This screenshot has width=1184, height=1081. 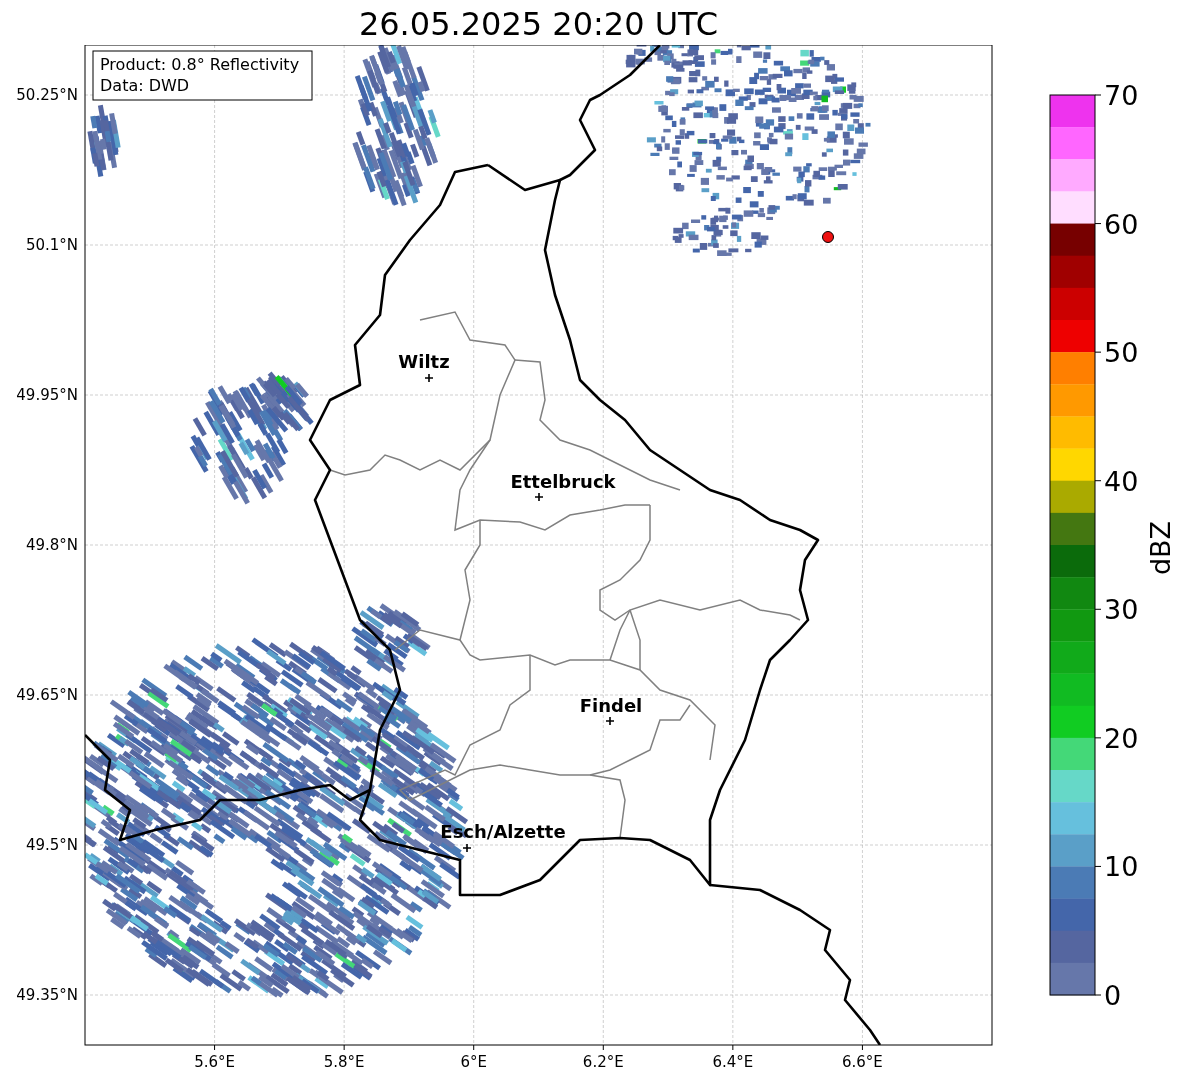 I want to click on colorbar-tick-label: 70, so click(x=1121, y=95).